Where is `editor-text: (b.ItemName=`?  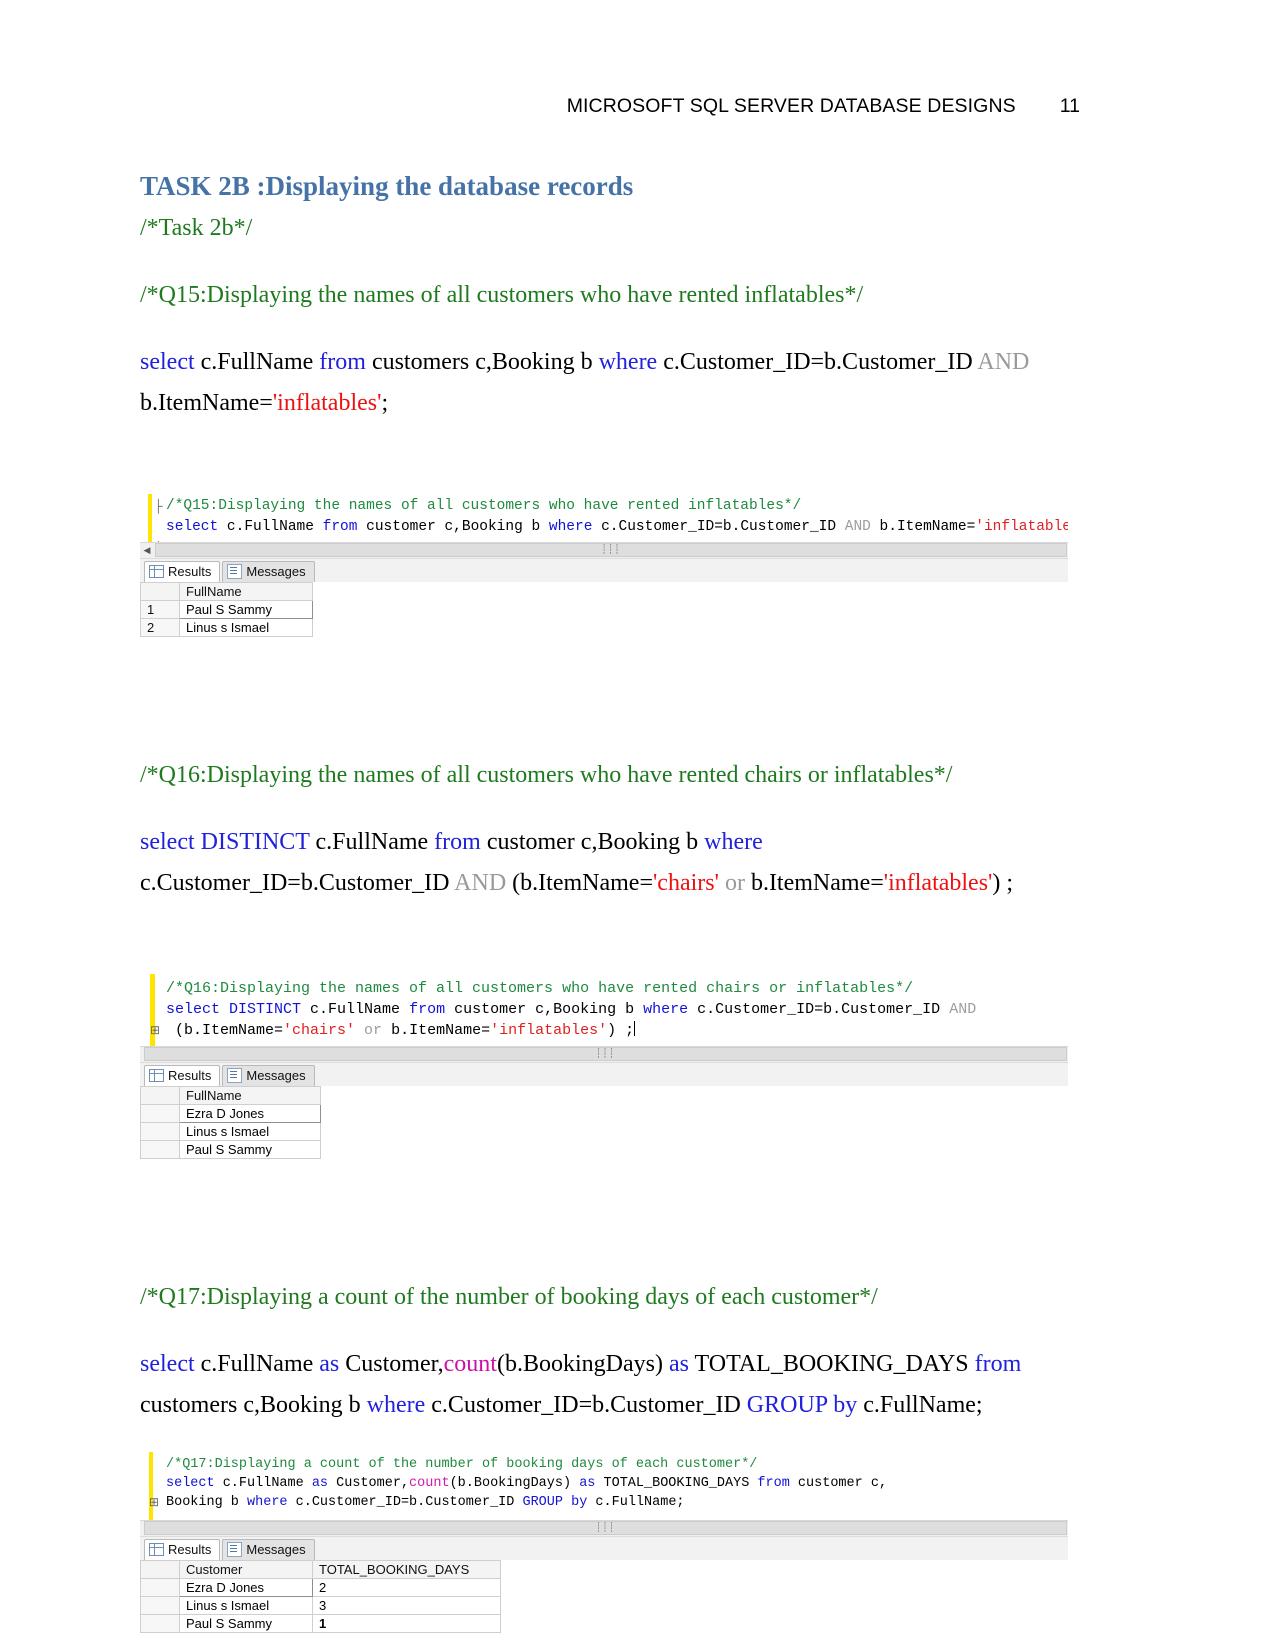 editor-text: (b.ItemName= is located at coordinates (225, 1030).